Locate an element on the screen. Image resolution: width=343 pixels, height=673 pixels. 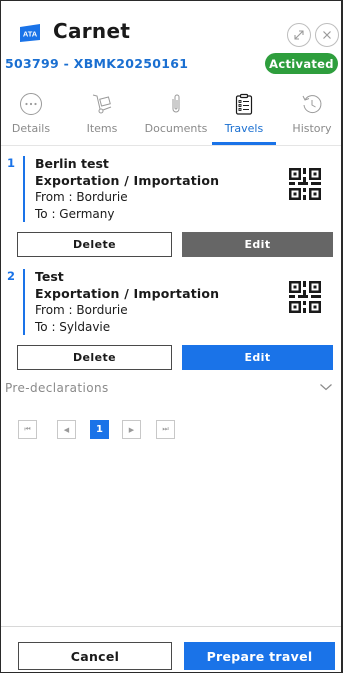
page-title: Carnet is located at coordinates (92, 31).